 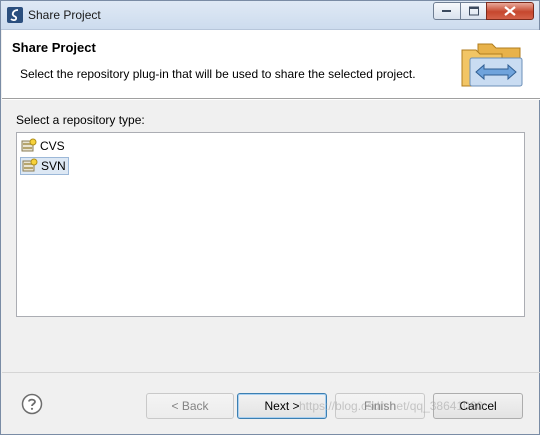 What do you see at coordinates (64, 15) in the screenshot?
I see `window-title: Share Project` at bounding box center [64, 15].